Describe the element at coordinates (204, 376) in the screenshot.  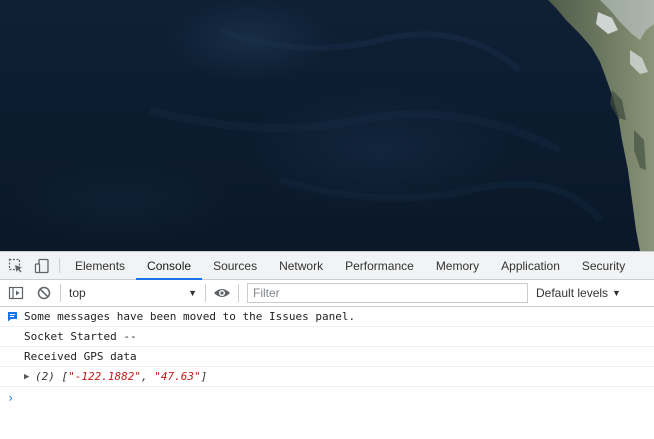
I see `array-close-bracket: ]` at that location.